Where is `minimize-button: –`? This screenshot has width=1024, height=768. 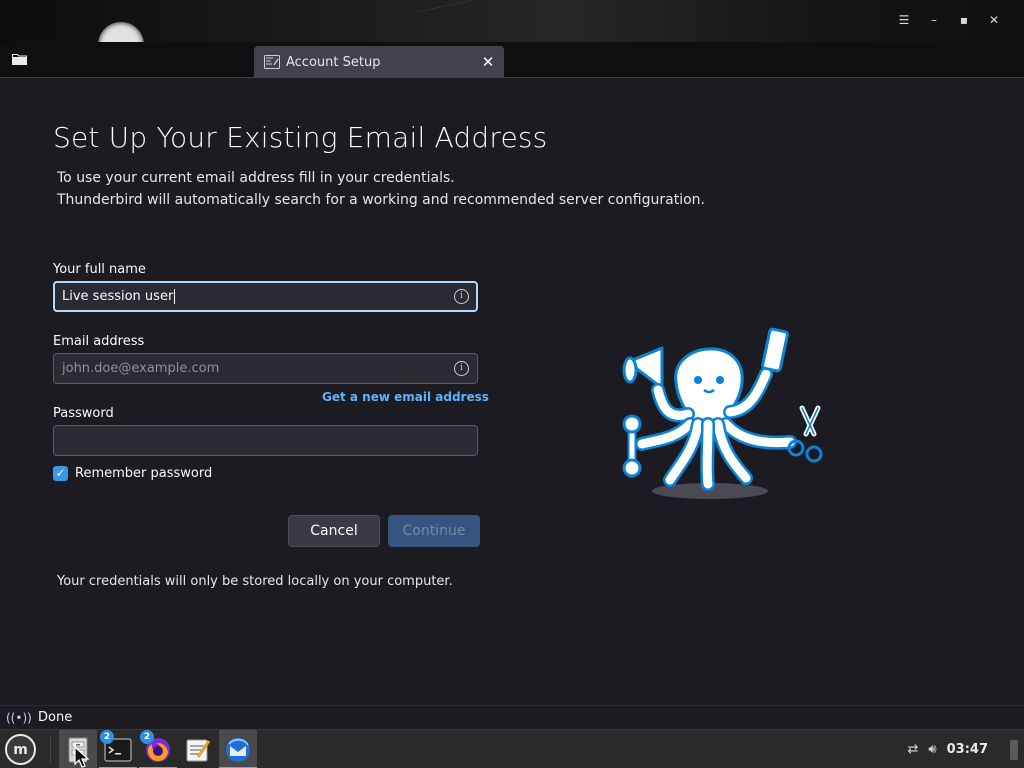 minimize-button: – is located at coordinates (934, 20).